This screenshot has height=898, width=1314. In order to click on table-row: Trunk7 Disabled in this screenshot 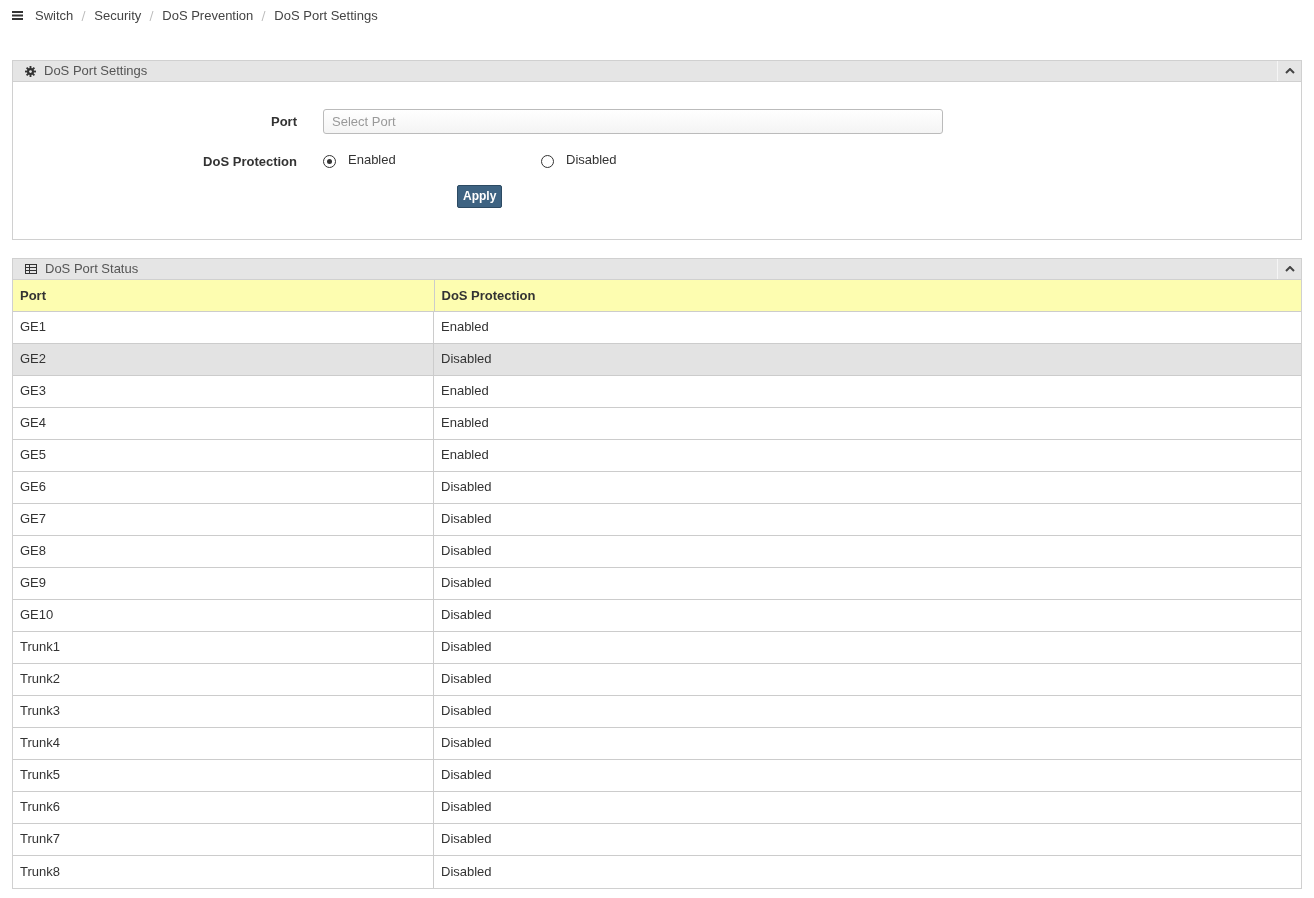, I will do `click(657, 839)`.